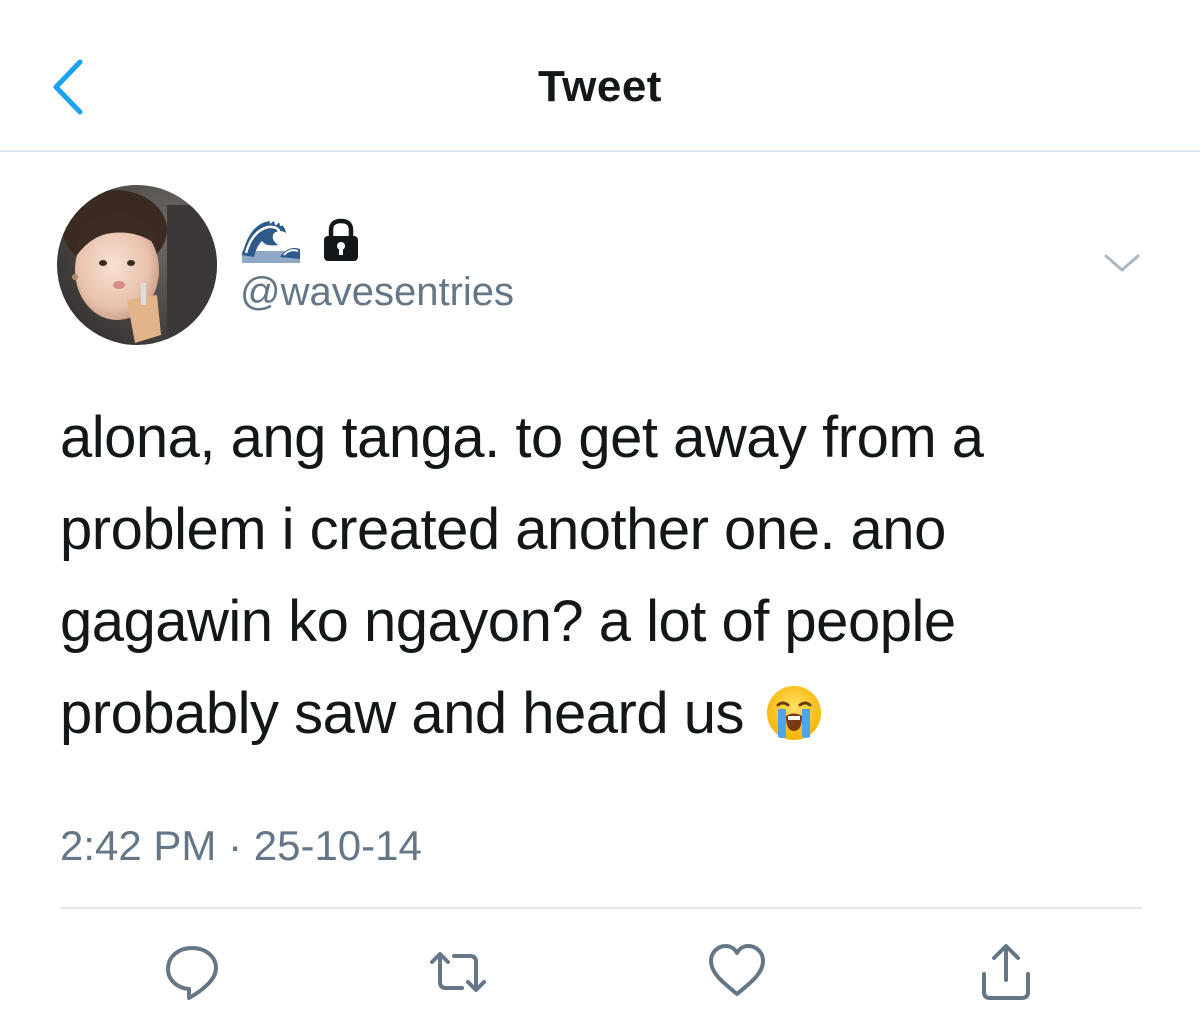 The image size is (1200, 1034). I want to click on navigation-header: Tweet, so click(600, 76).